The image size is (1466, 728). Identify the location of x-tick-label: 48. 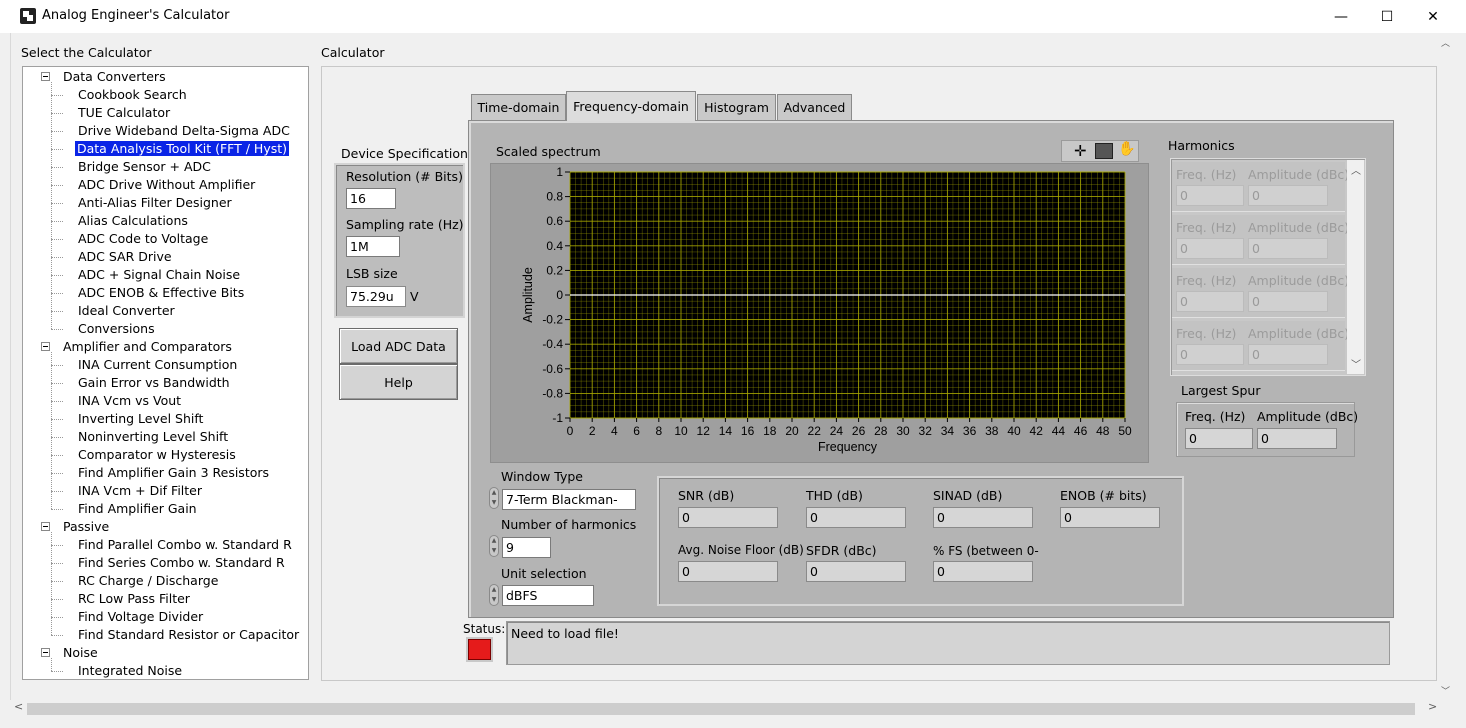
(1103, 431).